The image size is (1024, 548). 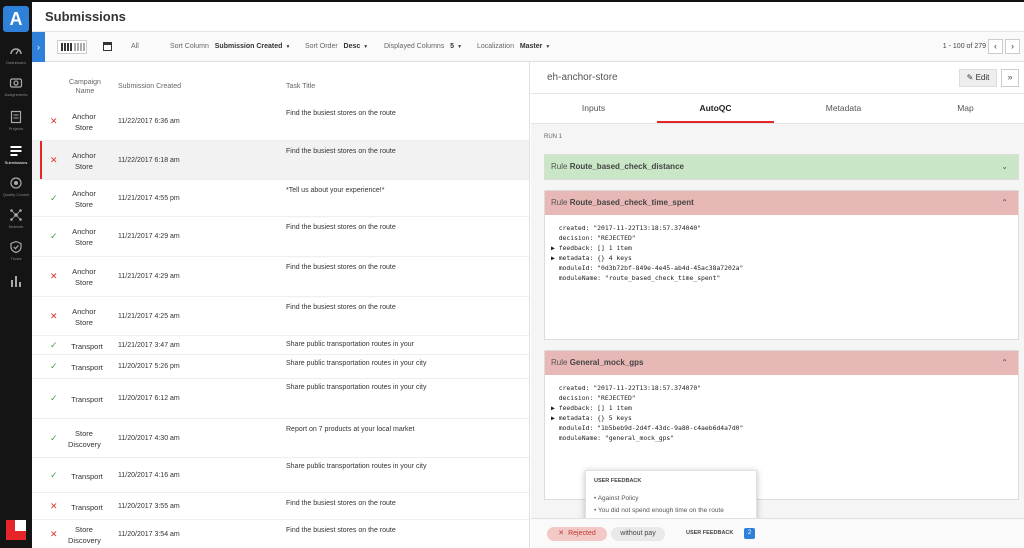 What do you see at coordinates (321, 46) in the screenshot?
I see `sort-order-label: Sort Order` at bounding box center [321, 46].